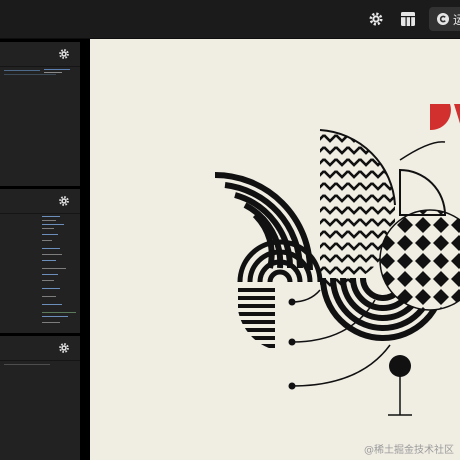 Image resolution: width=460 pixels, height=460 pixels. I want to click on layout-button, so click(408, 19).